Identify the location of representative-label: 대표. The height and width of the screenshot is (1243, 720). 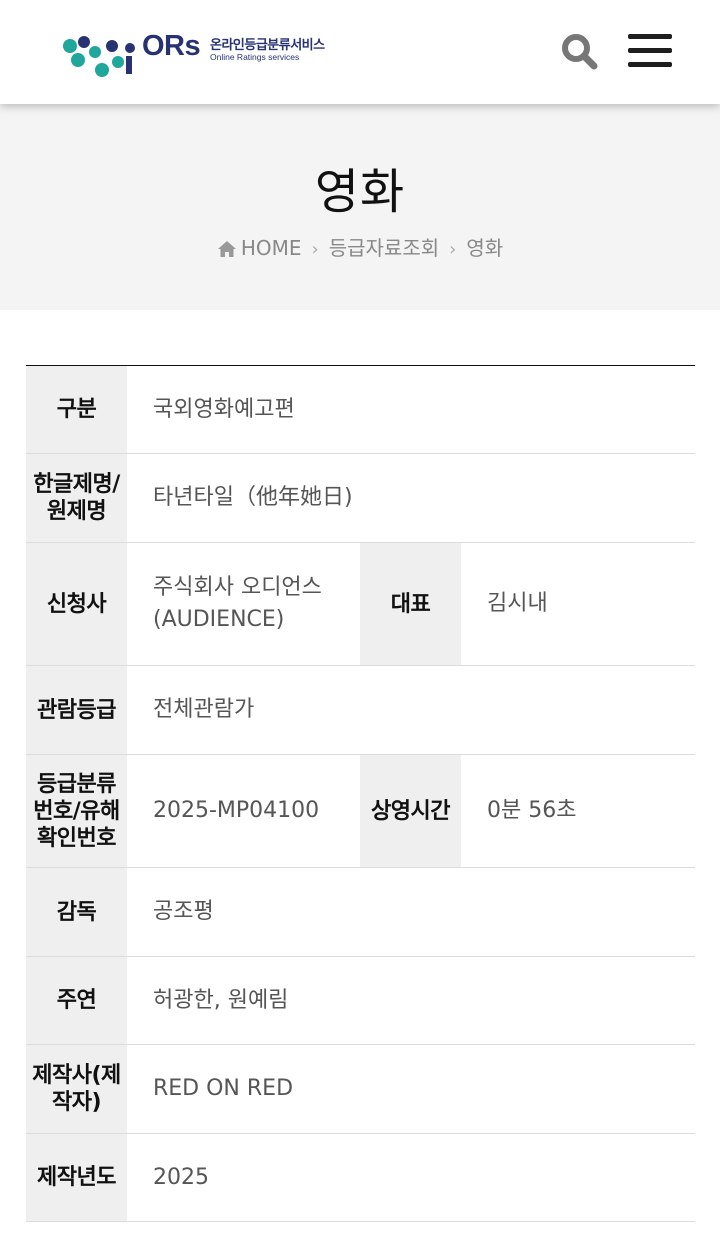
(410, 604).